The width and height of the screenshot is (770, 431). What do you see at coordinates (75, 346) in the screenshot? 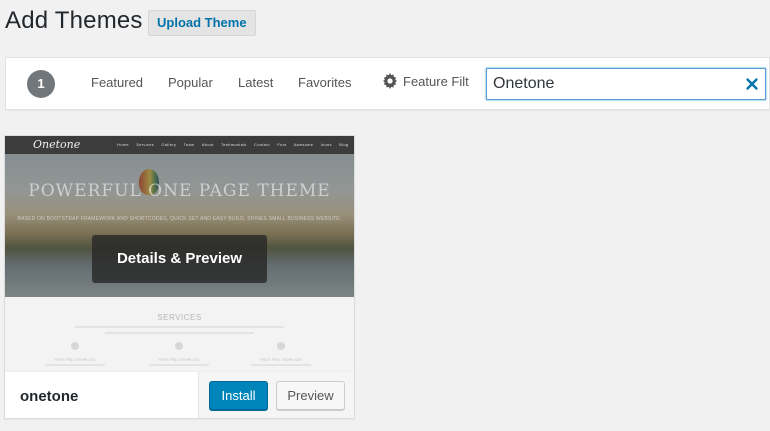
I see `leaf-icon` at bounding box center [75, 346].